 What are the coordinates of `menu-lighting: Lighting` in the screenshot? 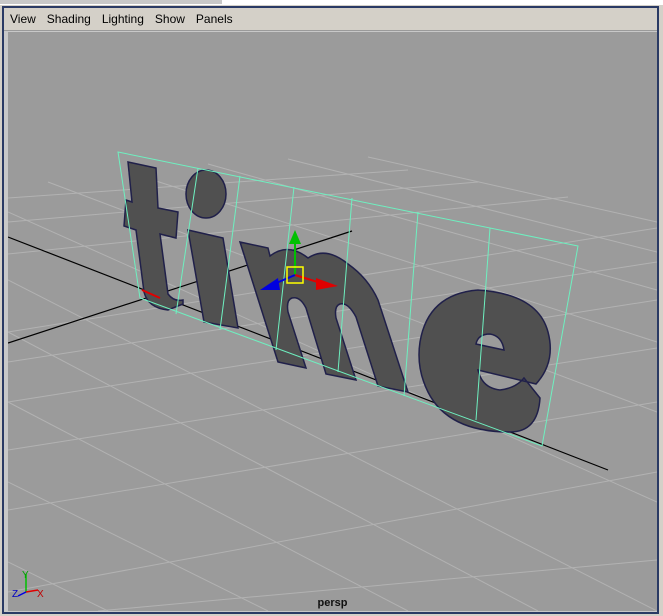 It's located at (122, 19).